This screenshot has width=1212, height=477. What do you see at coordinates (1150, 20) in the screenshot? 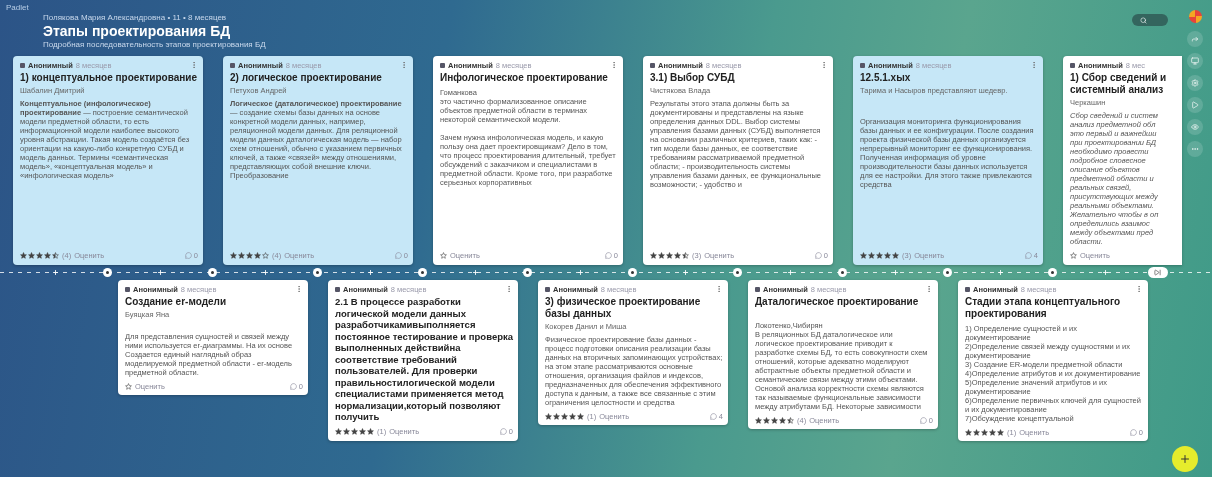
I see `search-field` at bounding box center [1150, 20].